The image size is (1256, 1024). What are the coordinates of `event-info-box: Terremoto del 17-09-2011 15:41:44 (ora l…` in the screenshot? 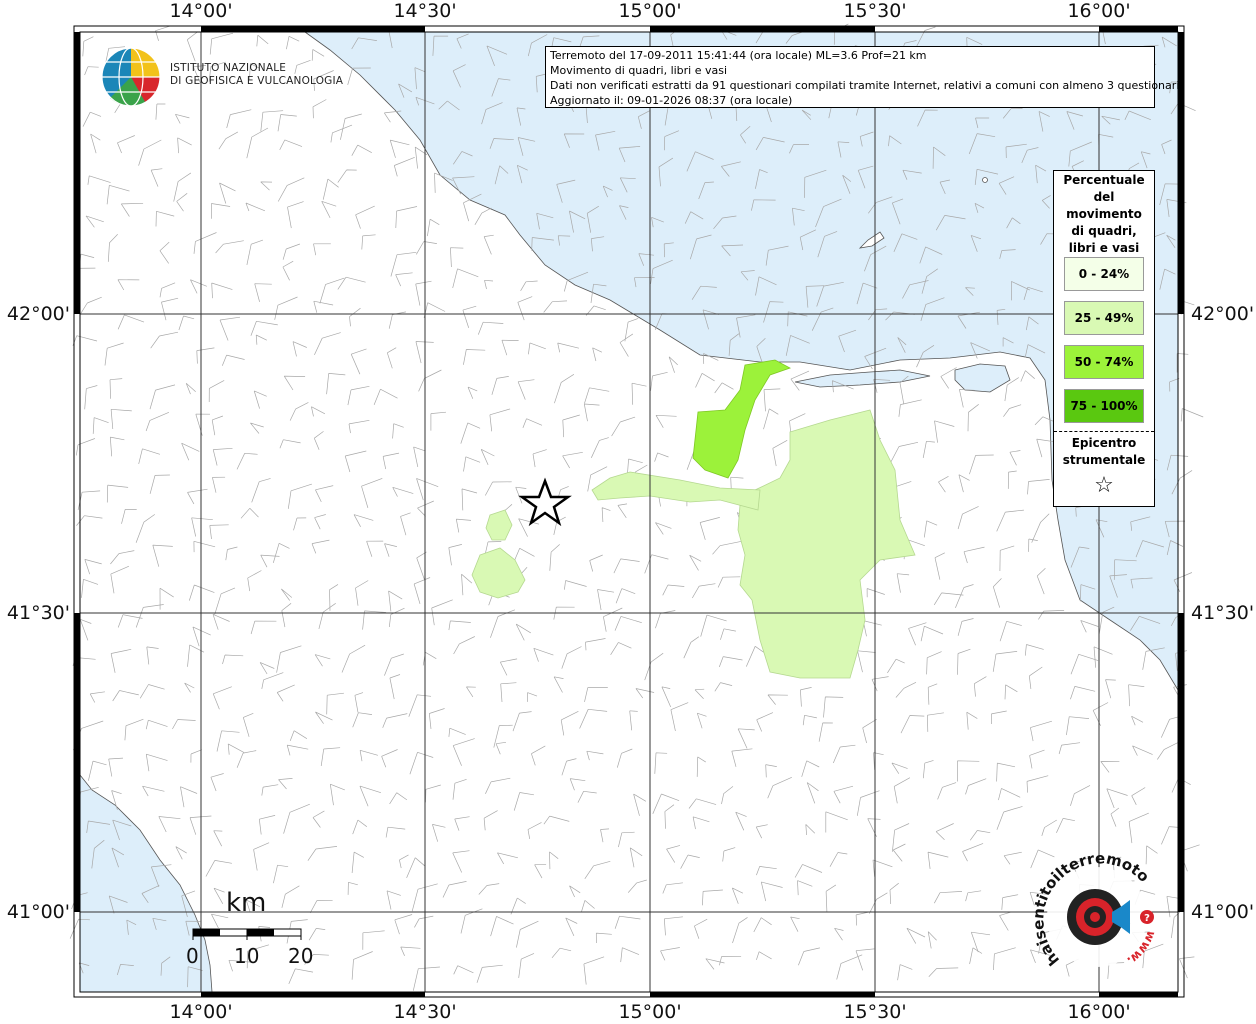 It's located at (864, 77).